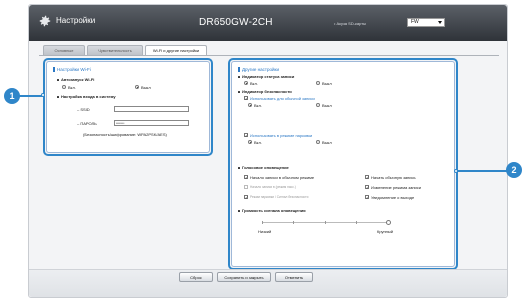  What do you see at coordinates (151, 123) in the screenshot?
I see `password-input: ••••••••` at bounding box center [151, 123].